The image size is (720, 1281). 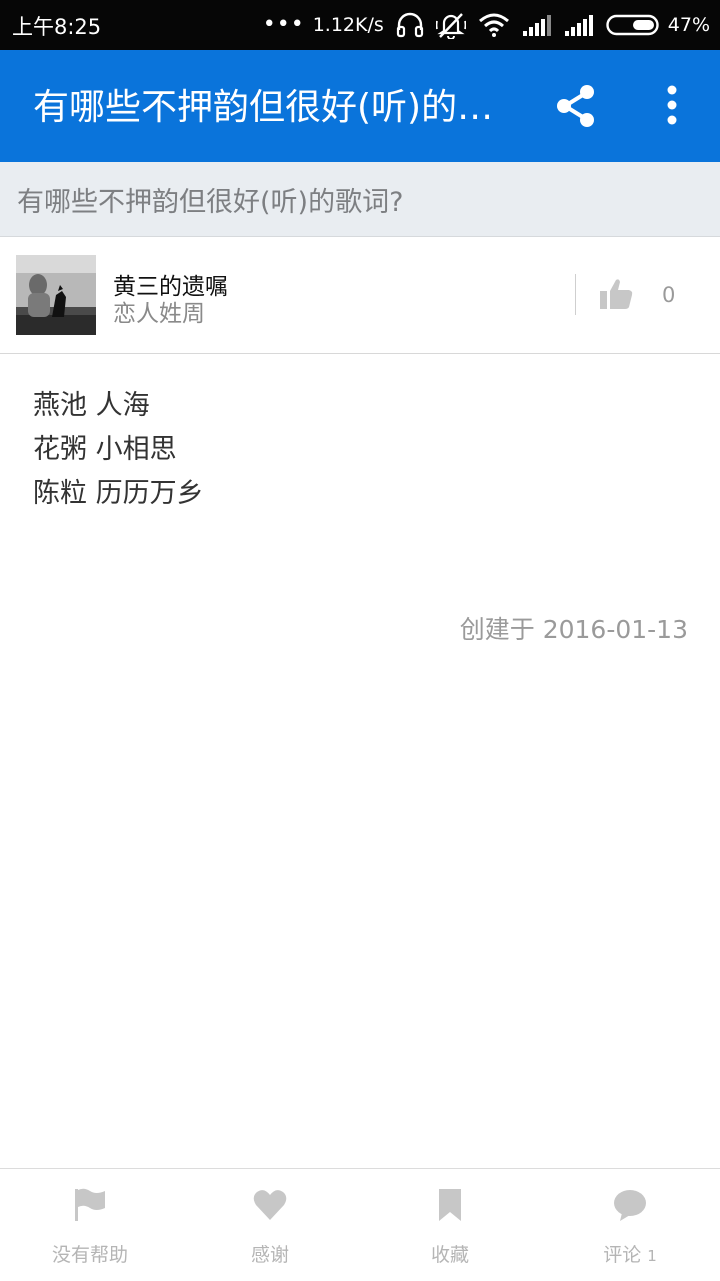 What do you see at coordinates (159, 314) in the screenshot?
I see `author-bio: 恋人姓周` at bounding box center [159, 314].